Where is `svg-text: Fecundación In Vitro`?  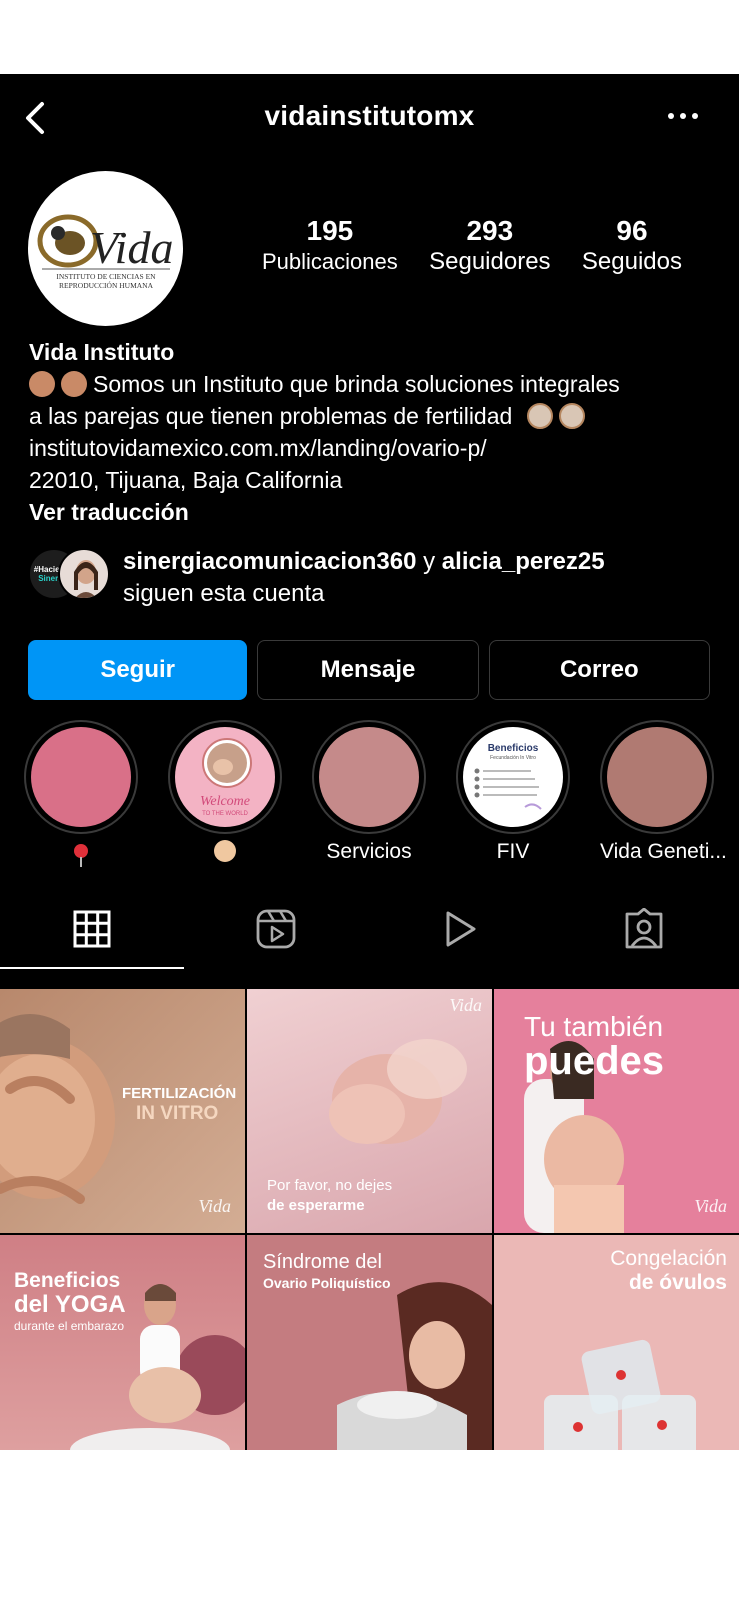
svg-text: Fecundación In Vitro is located at coordinates (513, 758).